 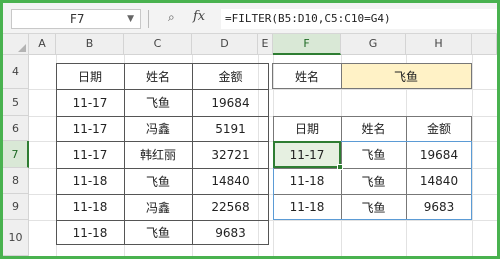 I want to click on source-cell-c6: 冯鑫, so click(x=158, y=128).